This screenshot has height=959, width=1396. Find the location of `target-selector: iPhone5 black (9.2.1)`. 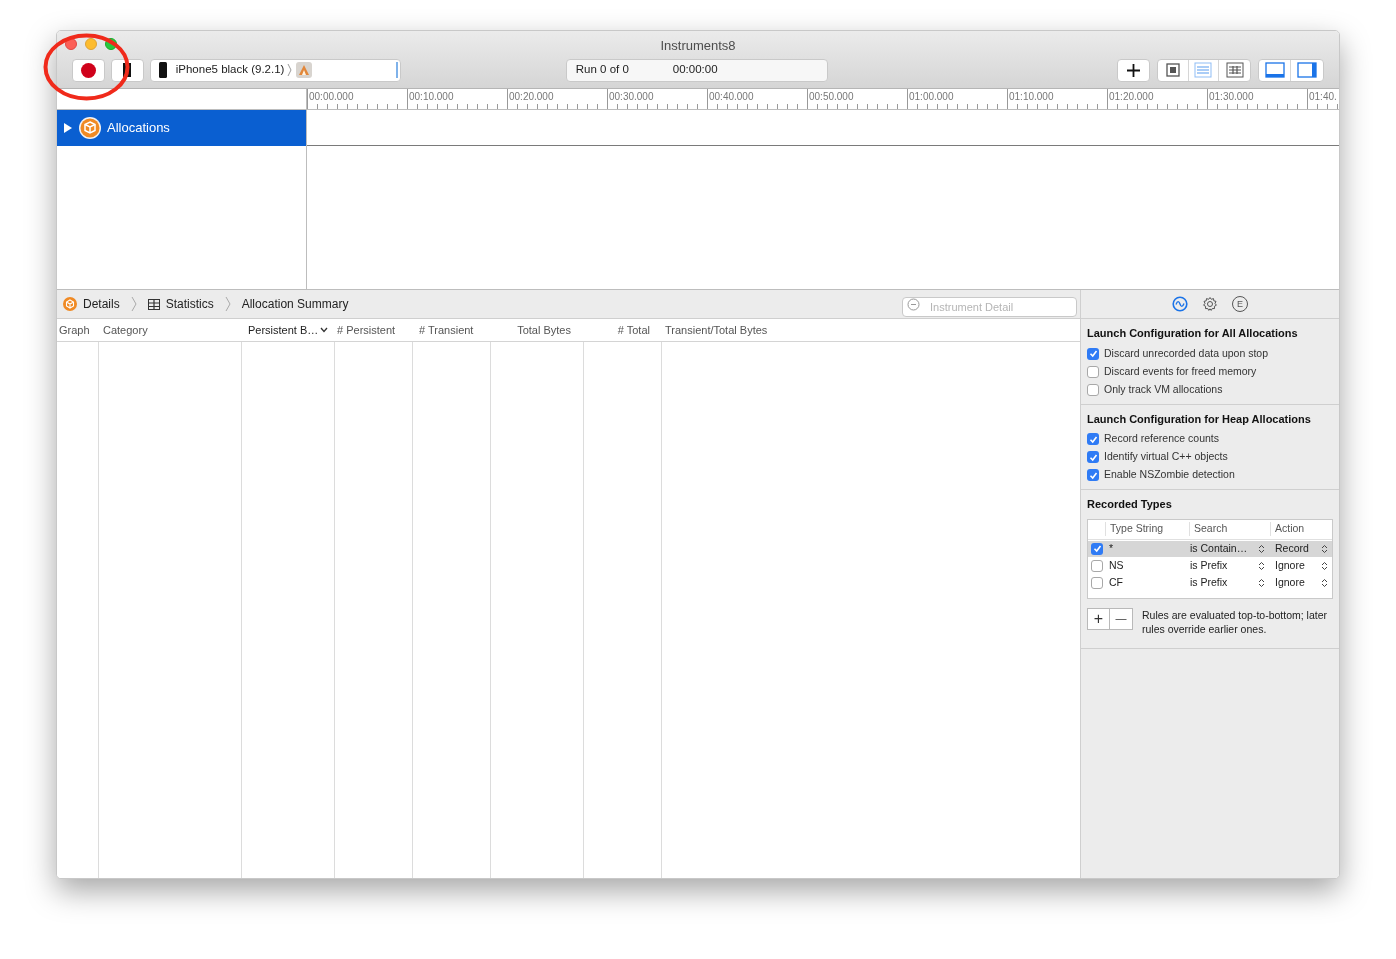

target-selector: iPhone5 black (9.2.1) is located at coordinates (275, 70).